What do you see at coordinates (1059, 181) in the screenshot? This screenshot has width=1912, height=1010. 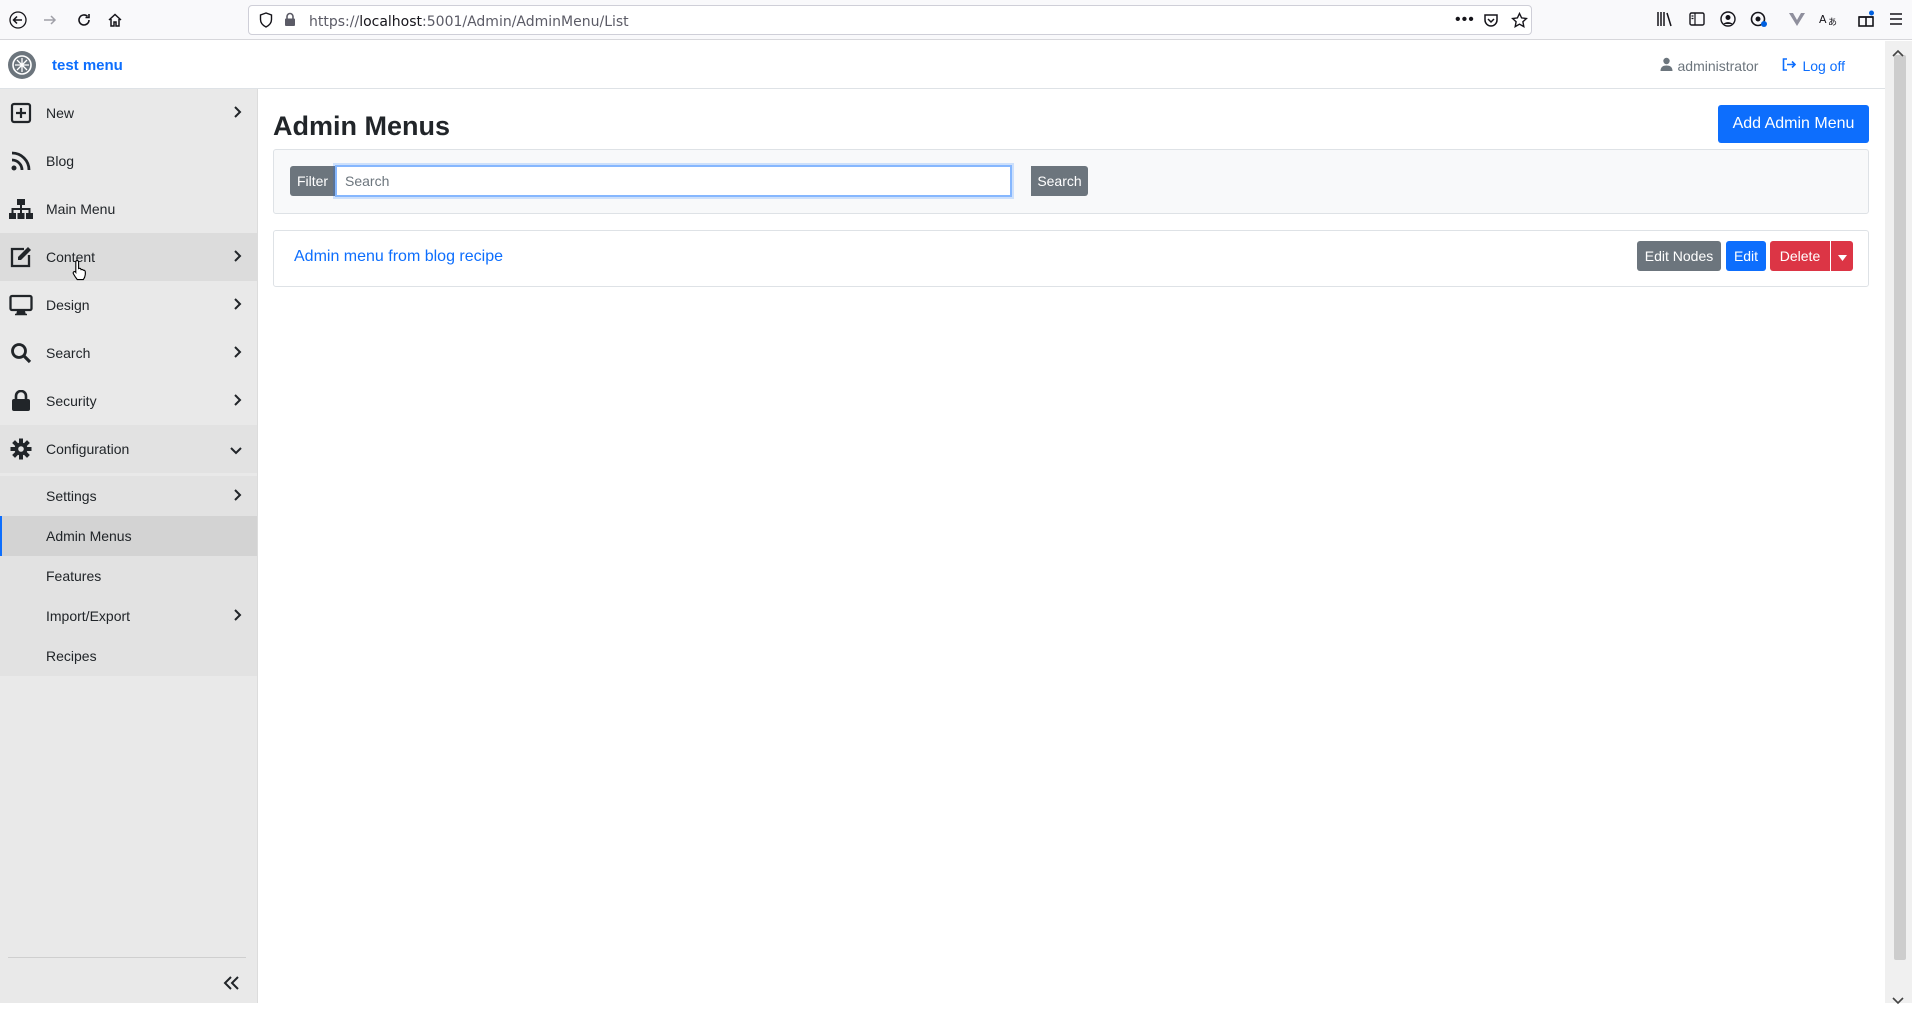 I see `search-button: Search` at bounding box center [1059, 181].